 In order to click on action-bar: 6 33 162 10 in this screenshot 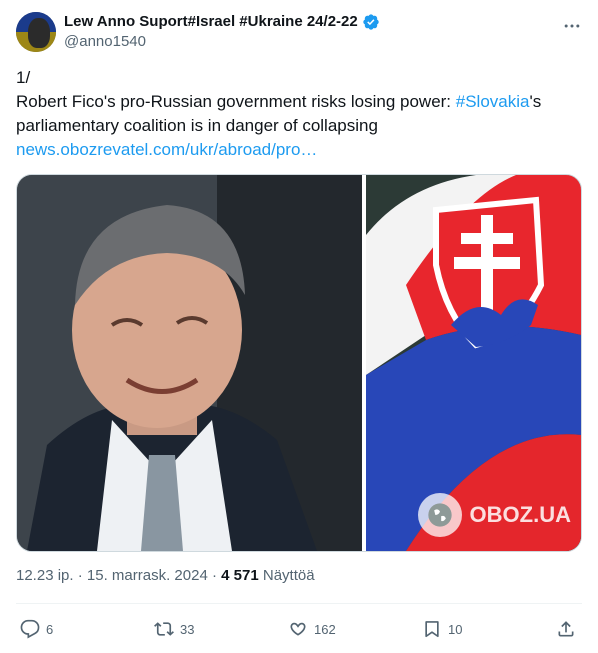, I will do `click(299, 629)`.